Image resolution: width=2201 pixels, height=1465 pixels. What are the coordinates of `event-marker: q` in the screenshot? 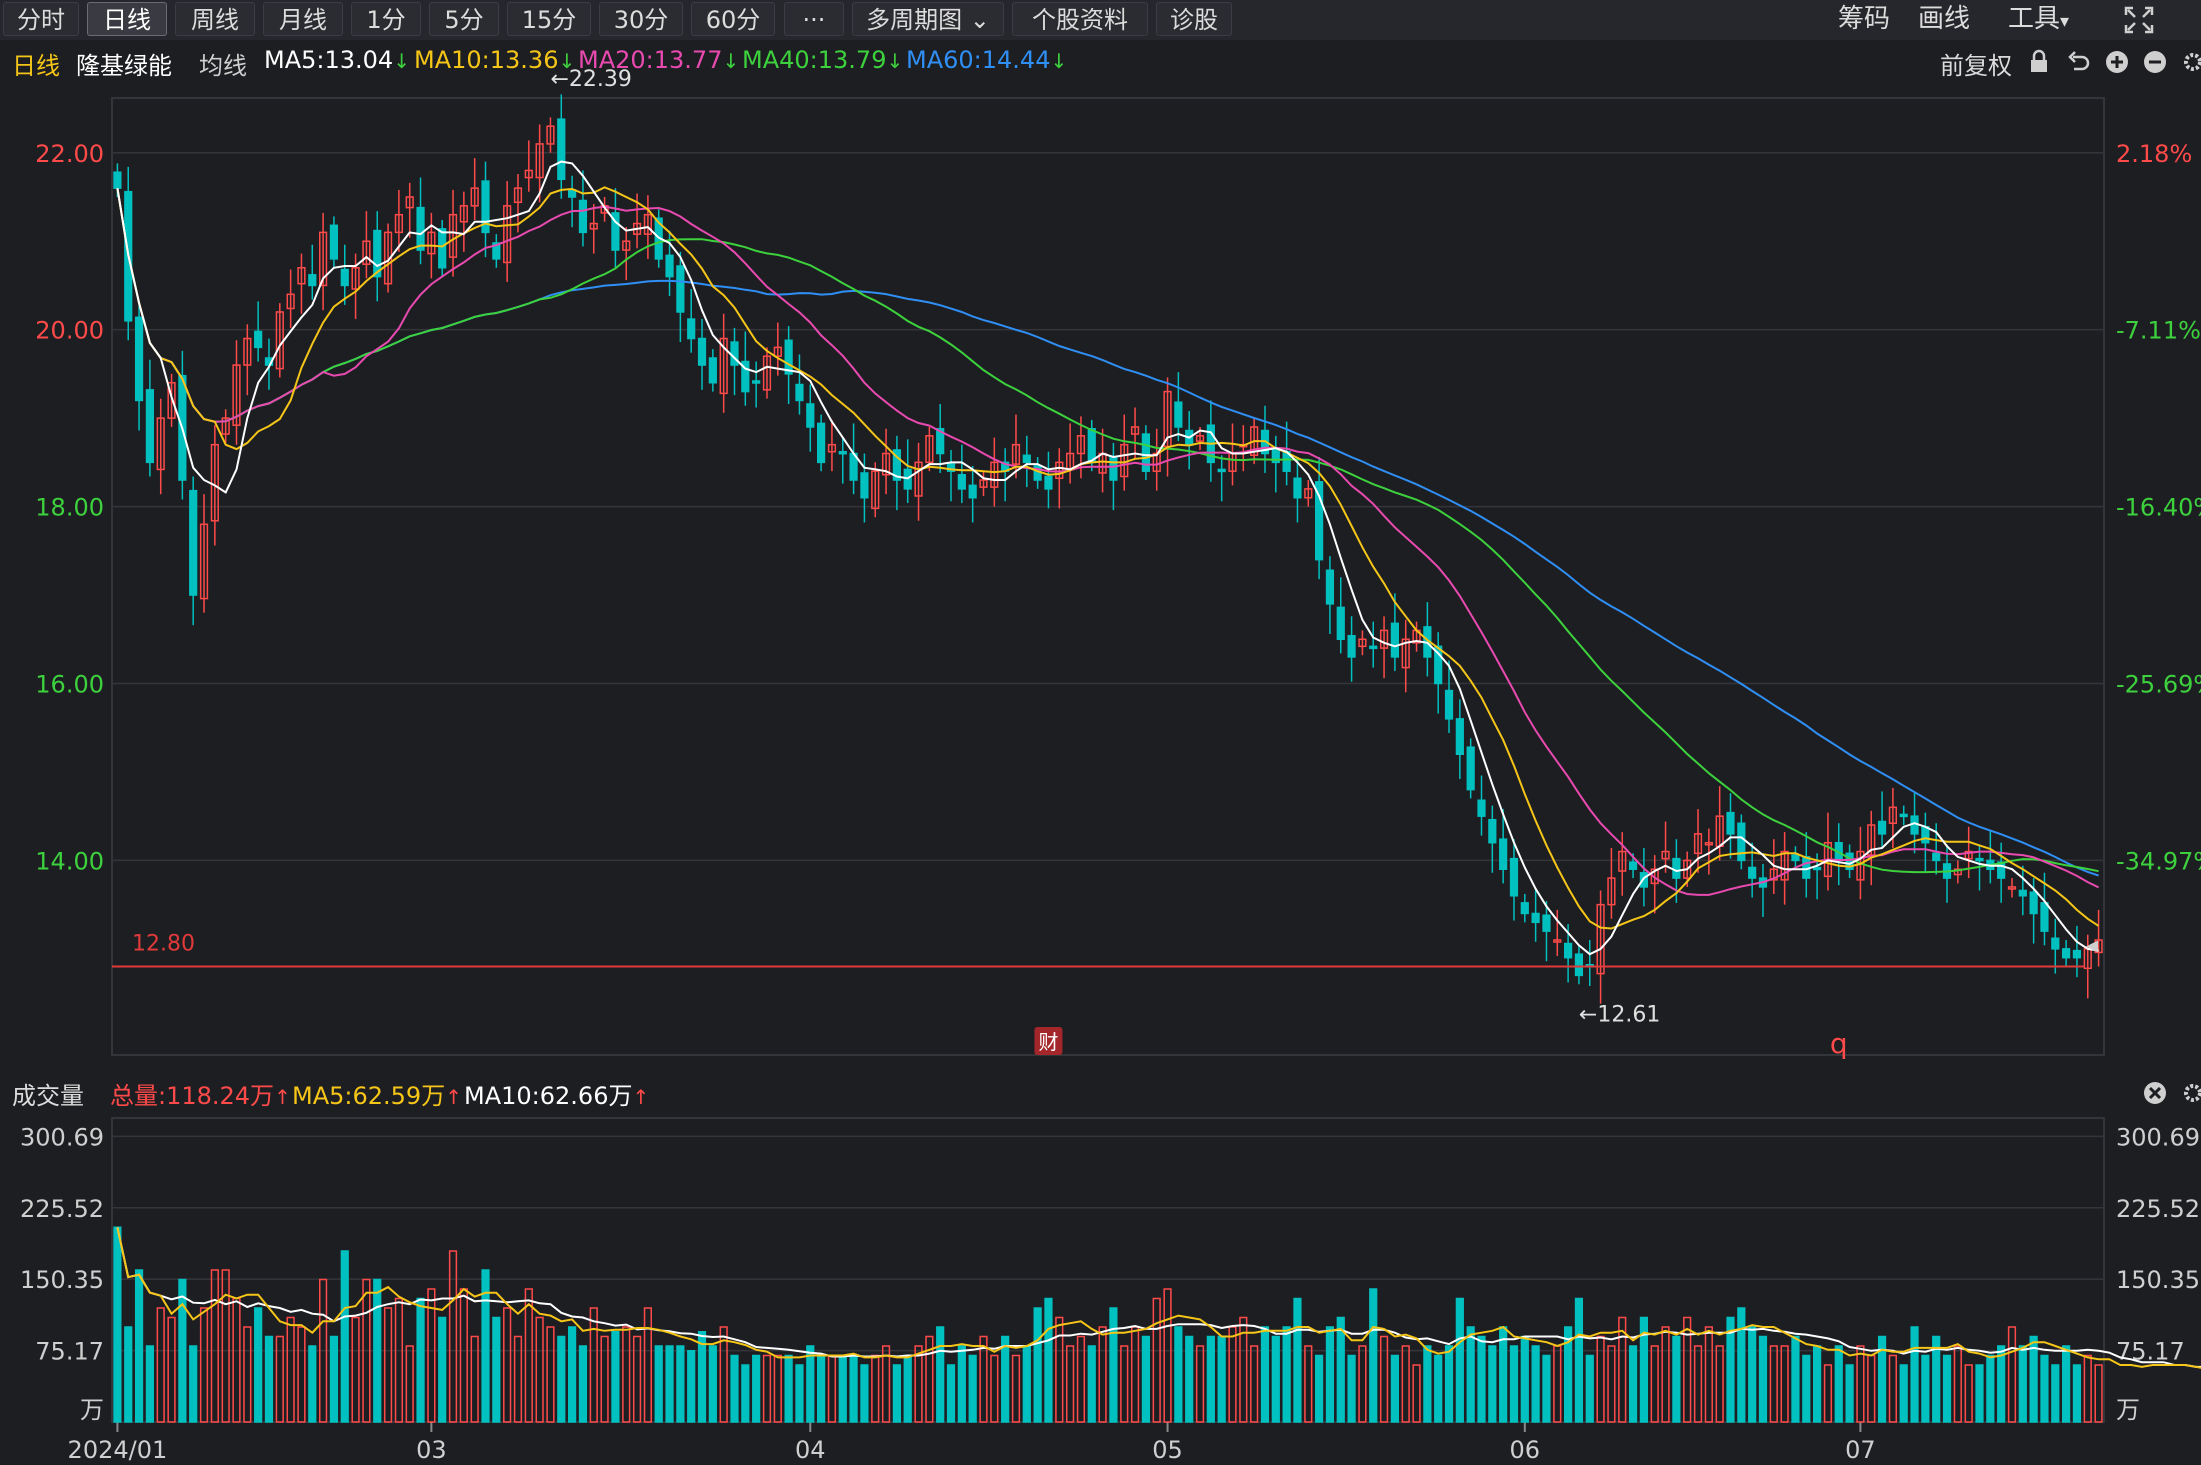 It's located at (1839, 1043).